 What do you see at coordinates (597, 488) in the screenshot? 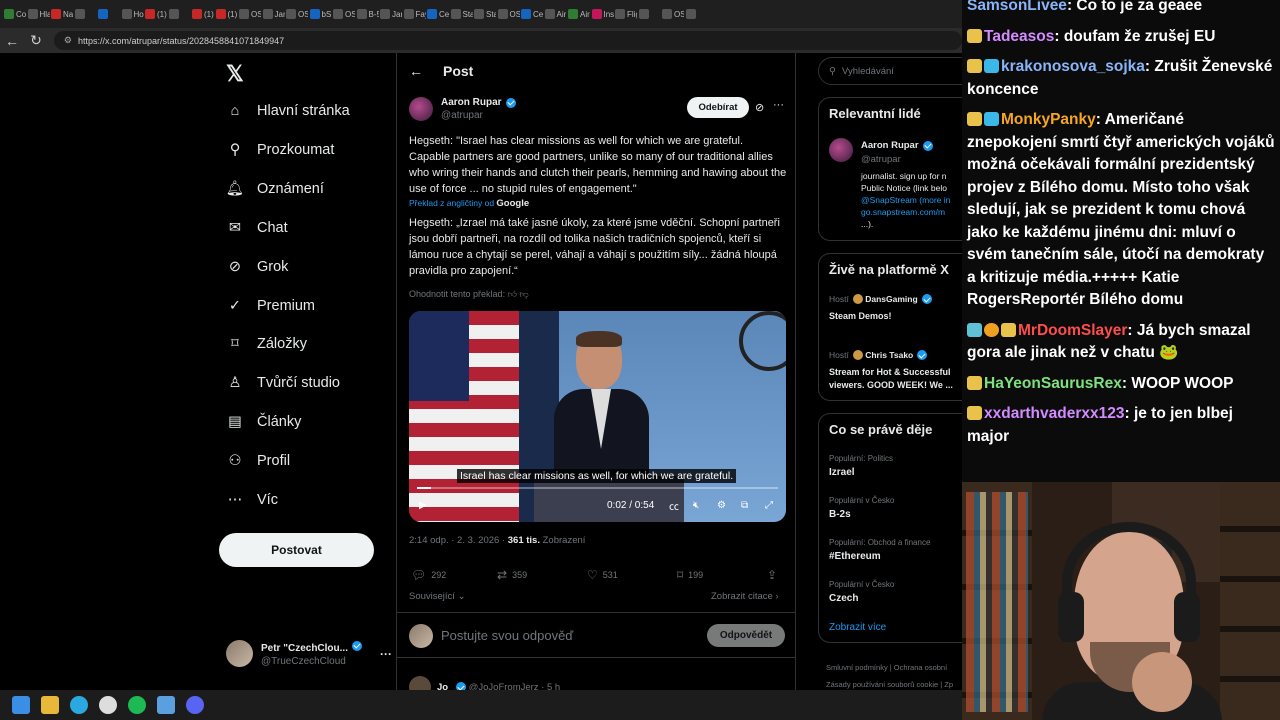
I see `video-progress-bar` at bounding box center [597, 488].